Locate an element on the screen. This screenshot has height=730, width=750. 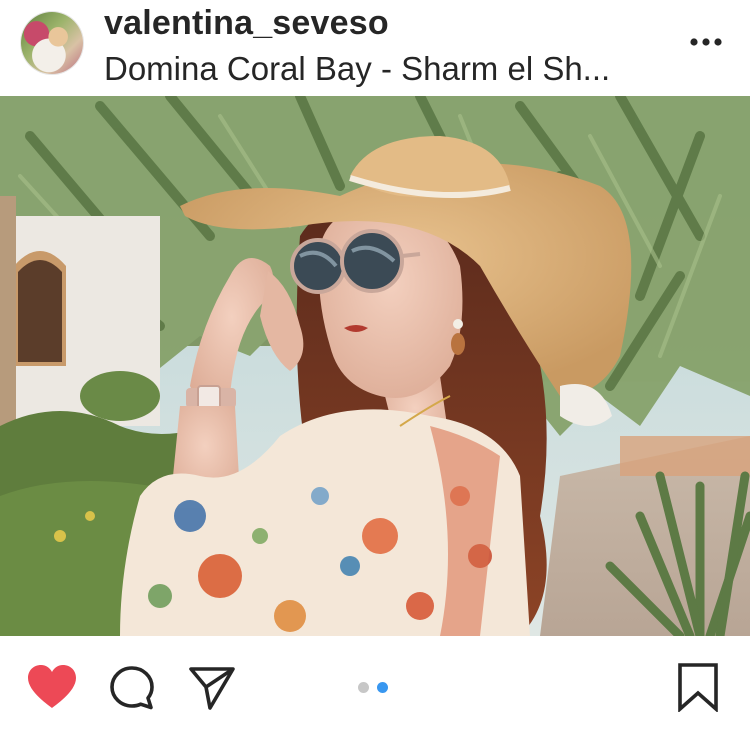
like-button is located at coordinates (52, 687).